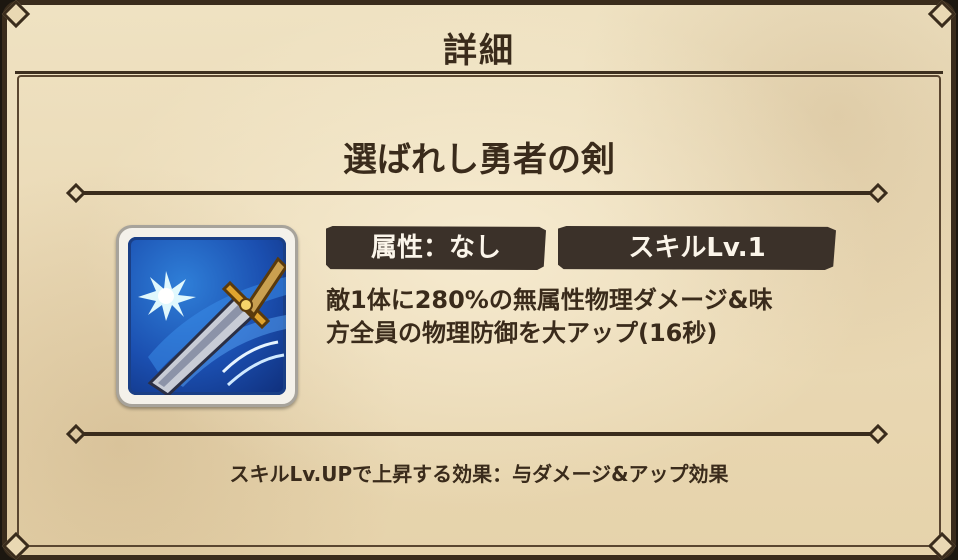 The width and height of the screenshot is (958, 560). I want to click on sword-icon, so click(207, 316).